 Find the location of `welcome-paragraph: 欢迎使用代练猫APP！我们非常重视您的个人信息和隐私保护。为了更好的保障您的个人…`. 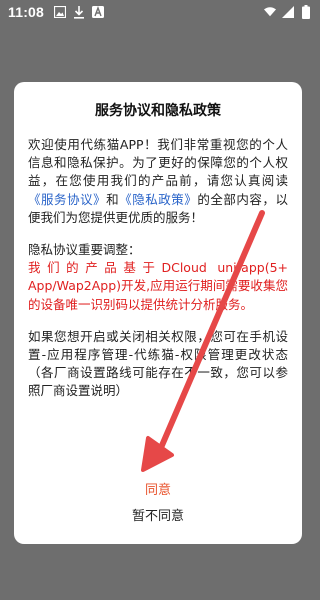

welcome-paragraph: 欢迎使用代练猫APP！我们非常重视您的个人信息和隐私保护。为了更好的保障您的个人… is located at coordinates (158, 181).